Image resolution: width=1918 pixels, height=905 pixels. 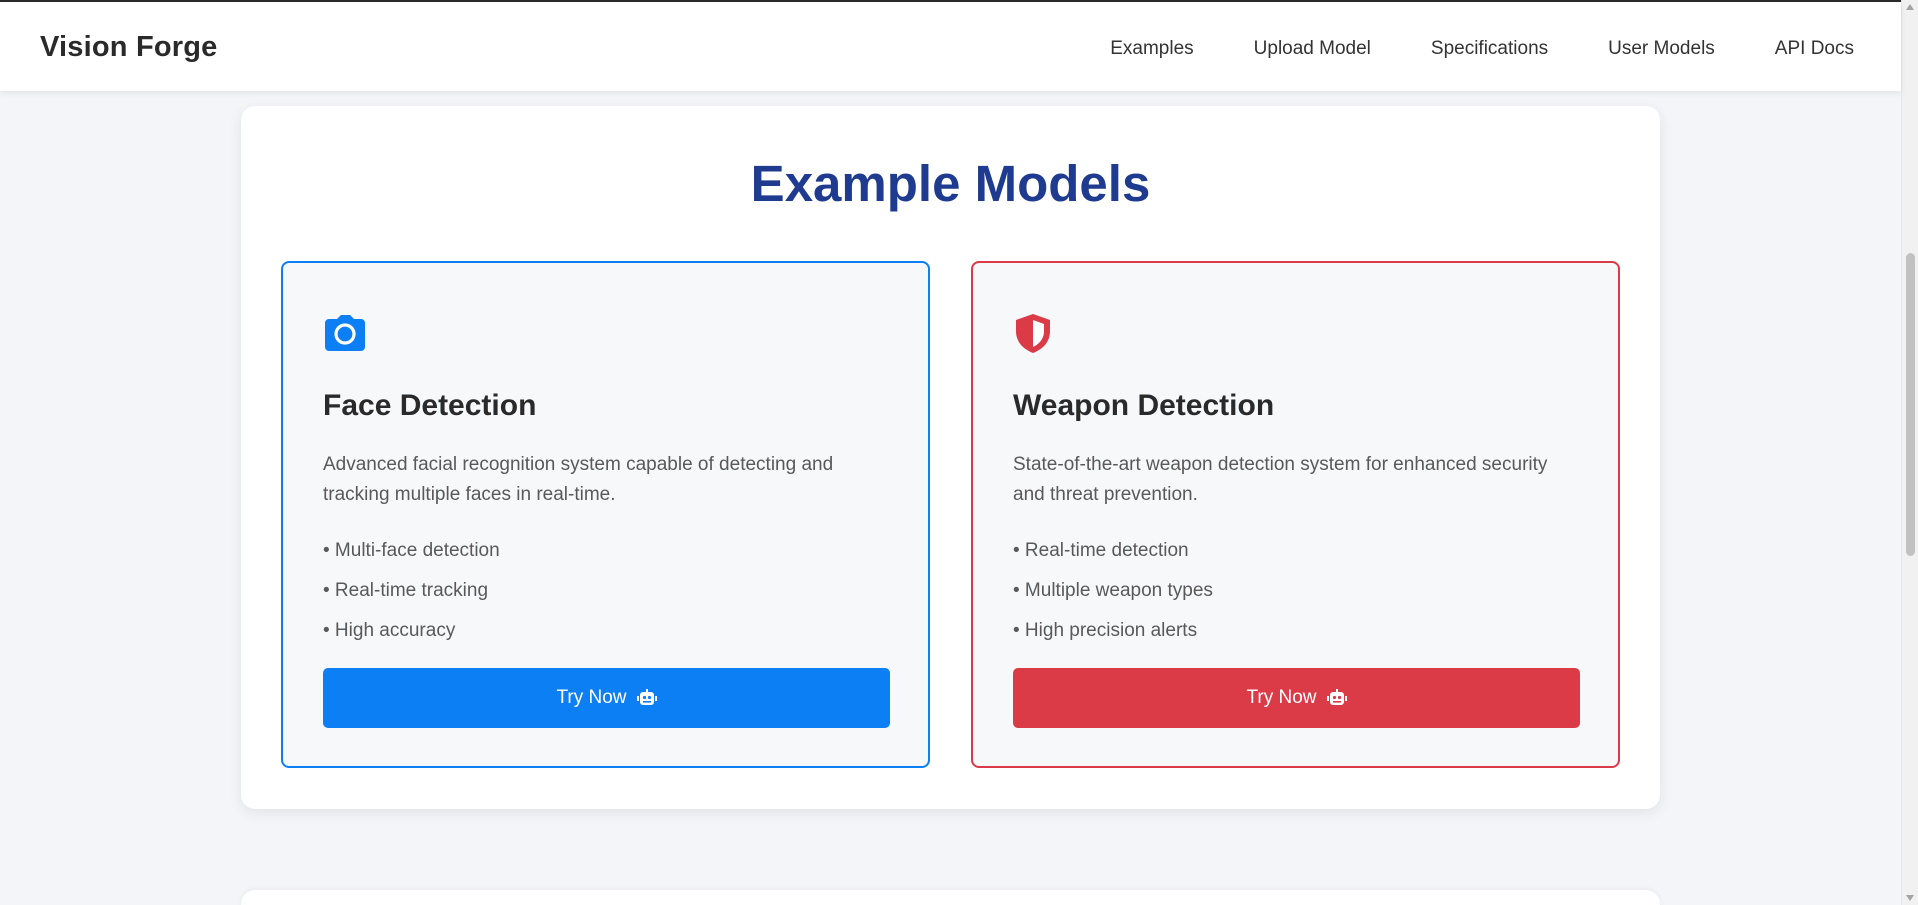 What do you see at coordinates (345, 333) in the screenshot?
I see `camera-icon` at bounding box center [345, 333].